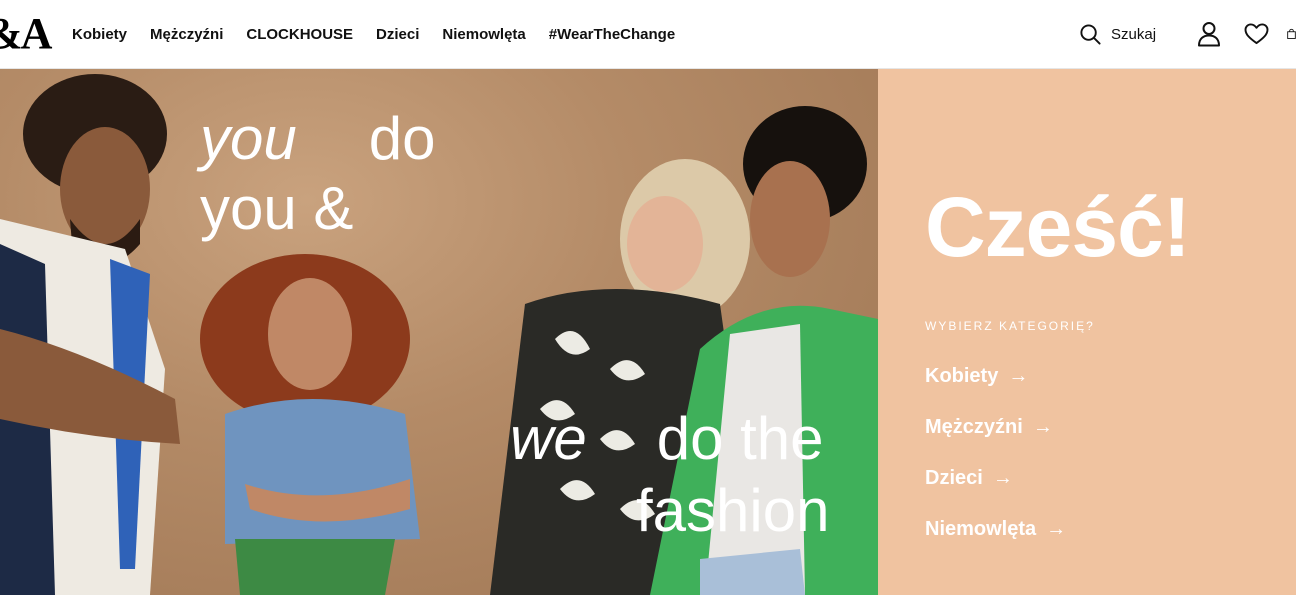 This screenshot has width=1296, height=600. Describe the element at coordinates (318, 139) in the screenshot. I see `slogan-you-do: you do` at that location.